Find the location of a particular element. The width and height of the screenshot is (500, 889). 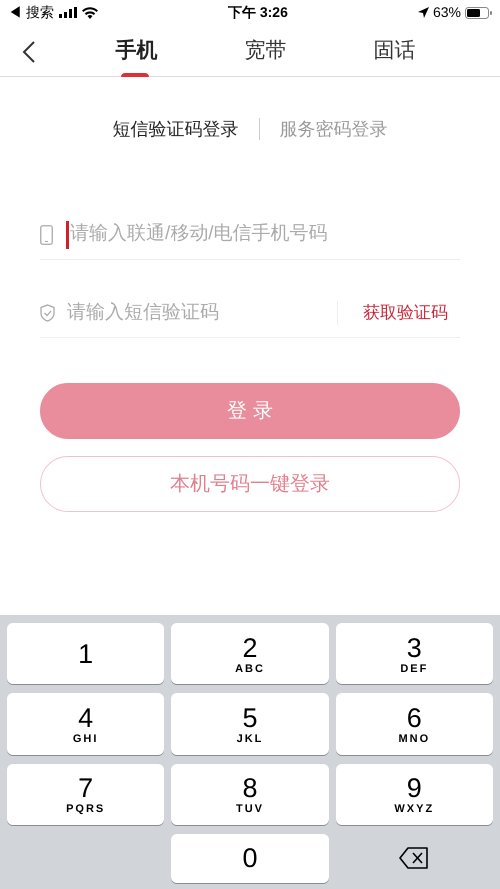

tab: 手机 is located at coordinates (136, 50).